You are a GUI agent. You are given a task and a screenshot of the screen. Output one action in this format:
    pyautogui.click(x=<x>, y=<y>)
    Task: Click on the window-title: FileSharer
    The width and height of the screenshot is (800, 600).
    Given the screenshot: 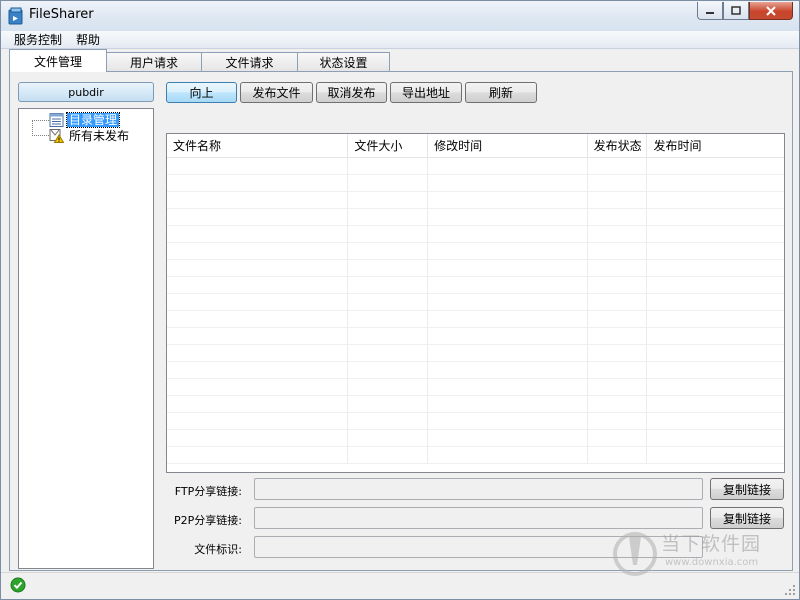 What is the action you would take?
    pyautogui.click(x=61, y=14)
    